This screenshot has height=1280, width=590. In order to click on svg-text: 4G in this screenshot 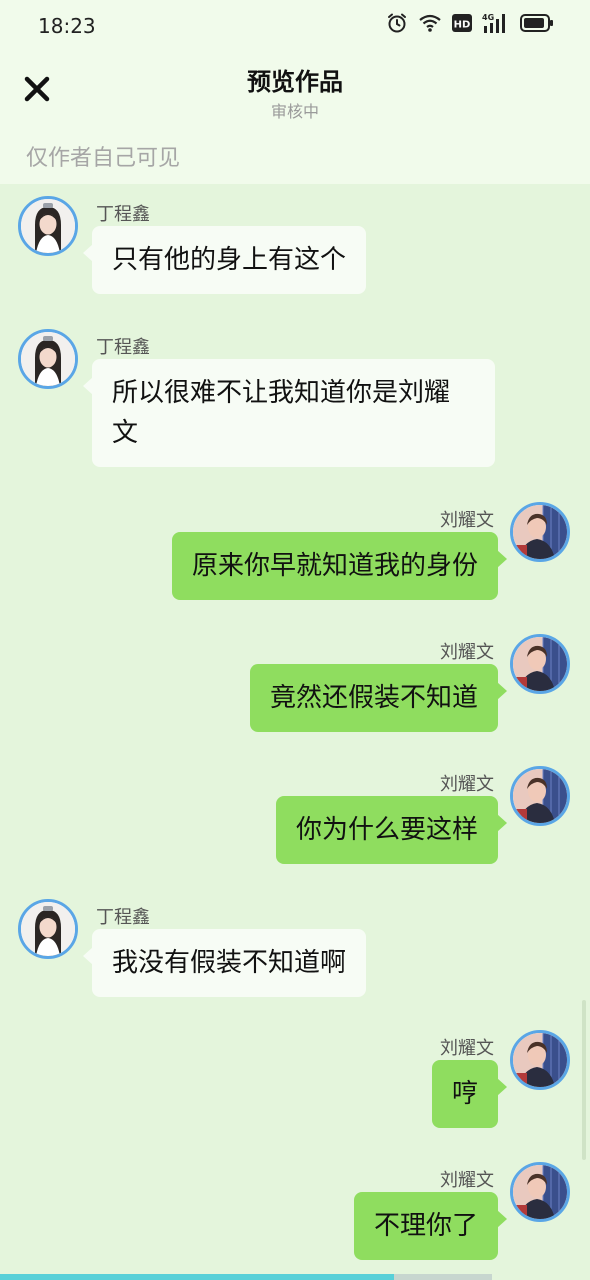, I will do `click(488, 17)`.